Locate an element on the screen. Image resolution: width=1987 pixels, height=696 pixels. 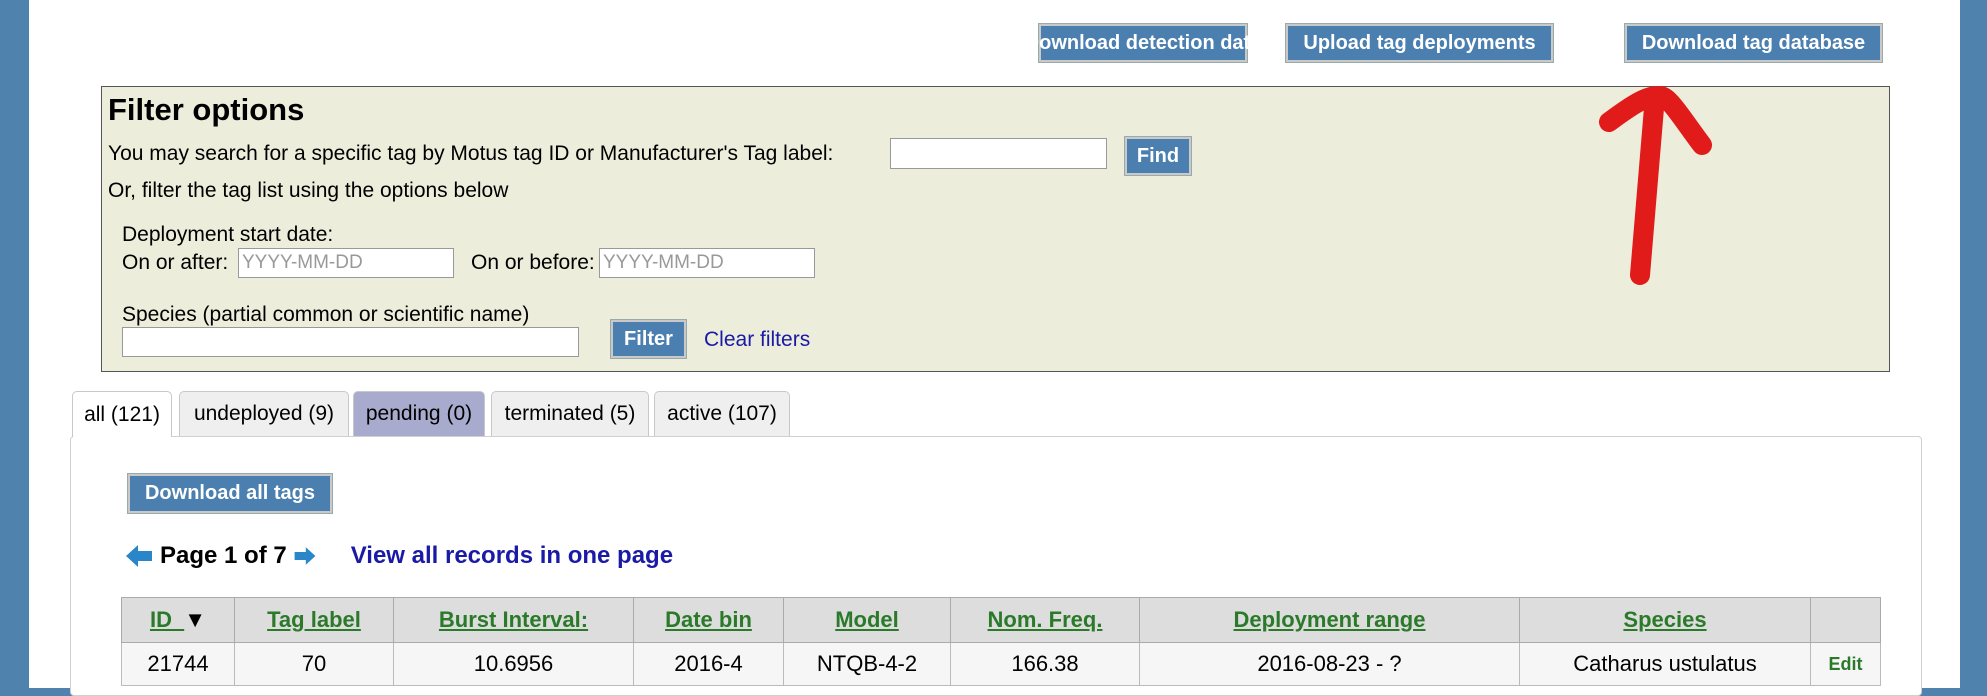
upload-tag-deployments-button: Upload tag deployments is located at coordinates (1419, 43).